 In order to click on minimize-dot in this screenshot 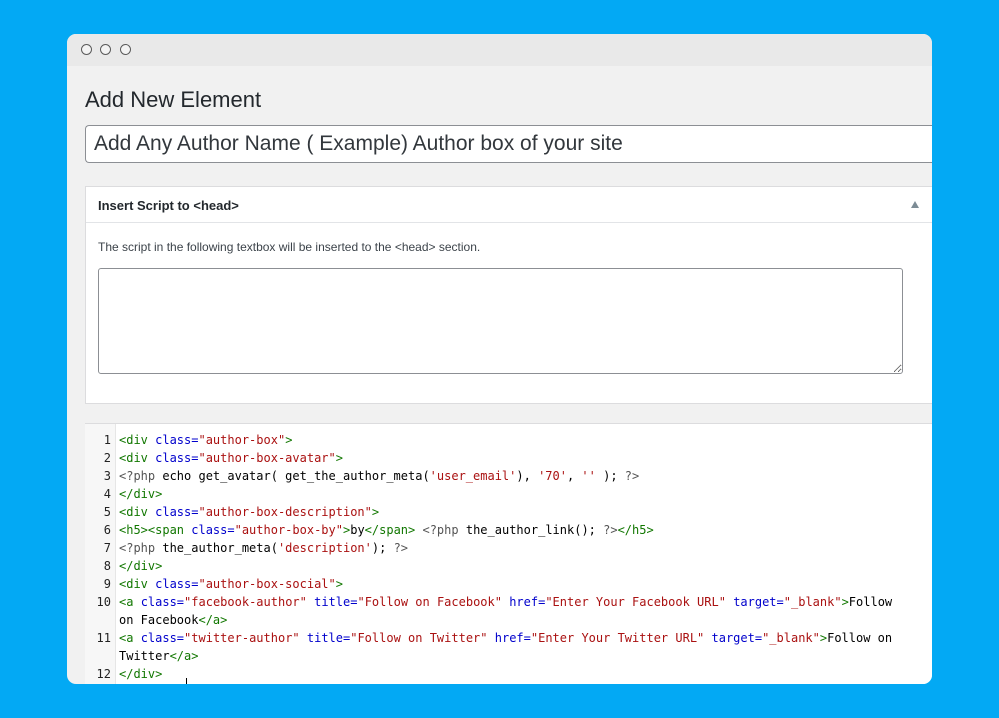, I will do `click(105, 49)`.